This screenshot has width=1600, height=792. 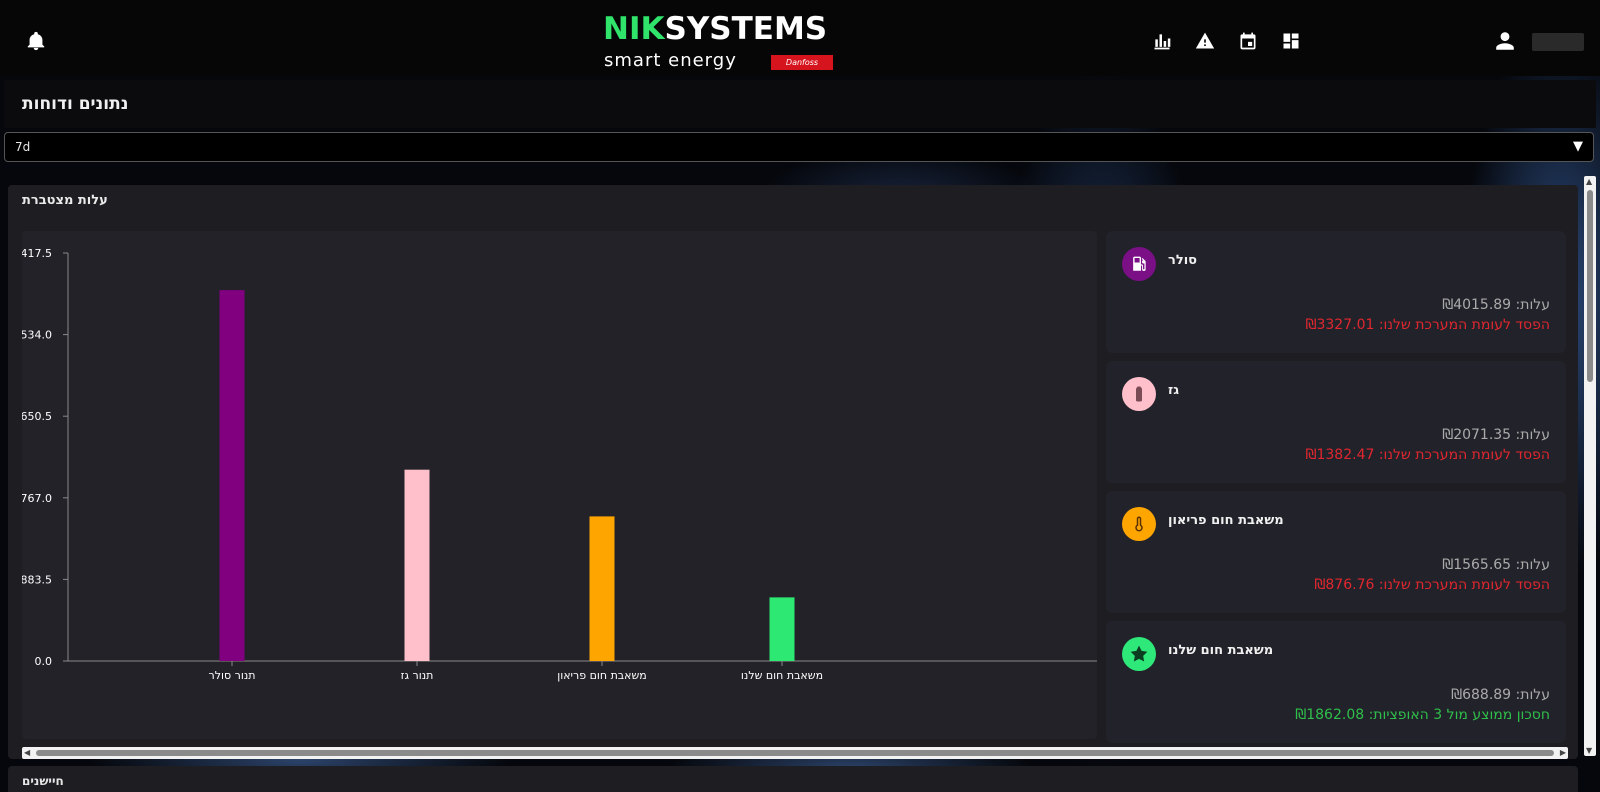 I want to click on card-cost: עלות: ₪1565.65, so click(x=1496, y=565).